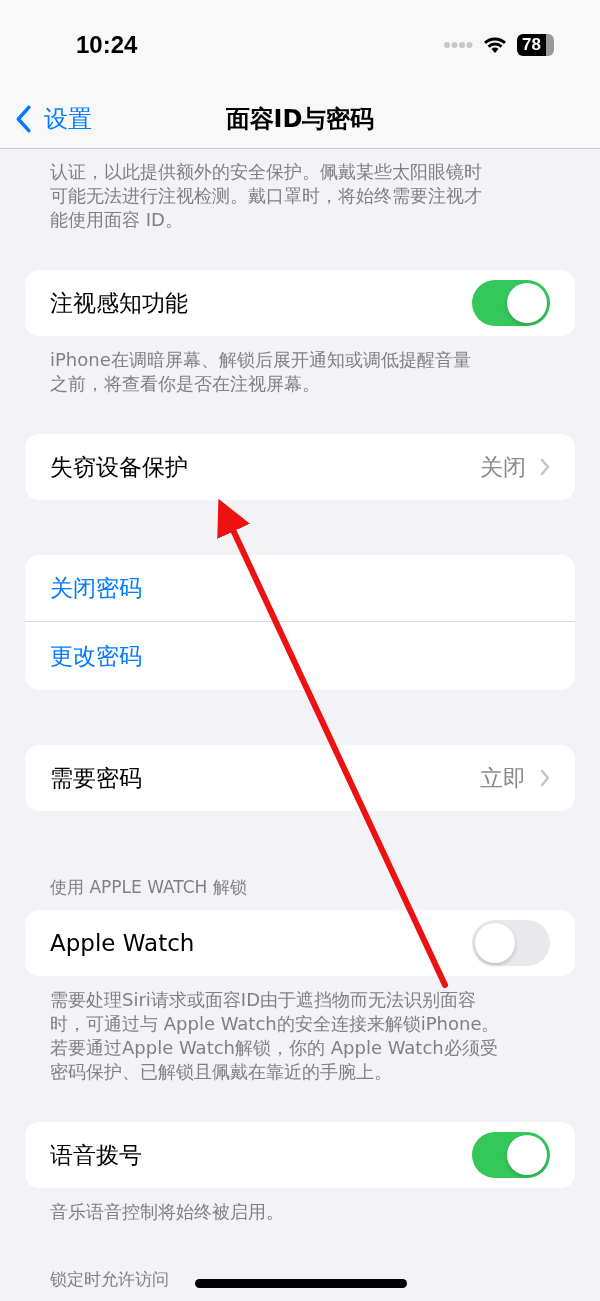 The width and height of the screenshot is (600, 1301). Describe the element at coordinates (458, 45) in the screenshot. I see `signal-icon` at that location.